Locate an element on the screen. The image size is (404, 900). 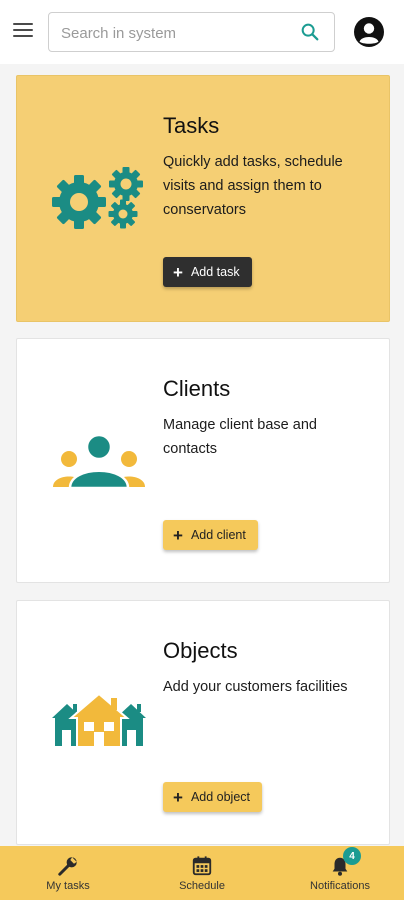
clients-title: Clients is located at coordinates (197, 388).